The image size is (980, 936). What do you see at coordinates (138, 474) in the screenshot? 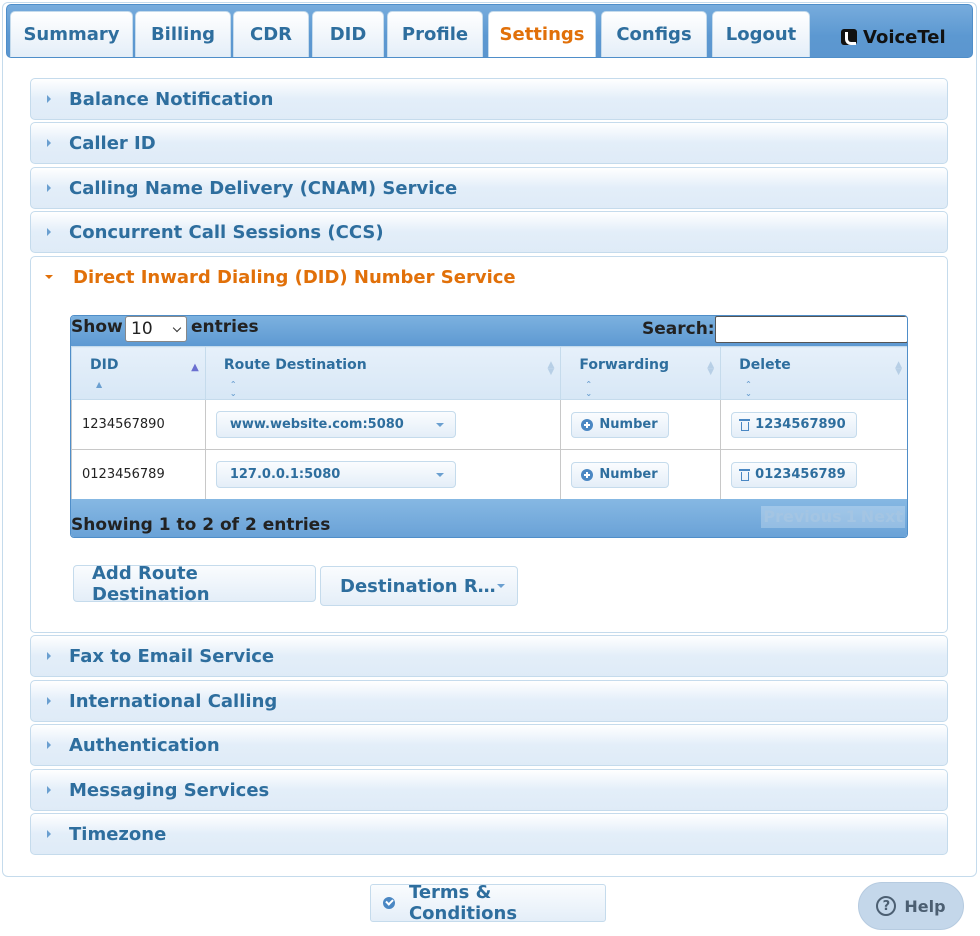
I see `did-cell: 0123456789` at bounding box center [138, 474].